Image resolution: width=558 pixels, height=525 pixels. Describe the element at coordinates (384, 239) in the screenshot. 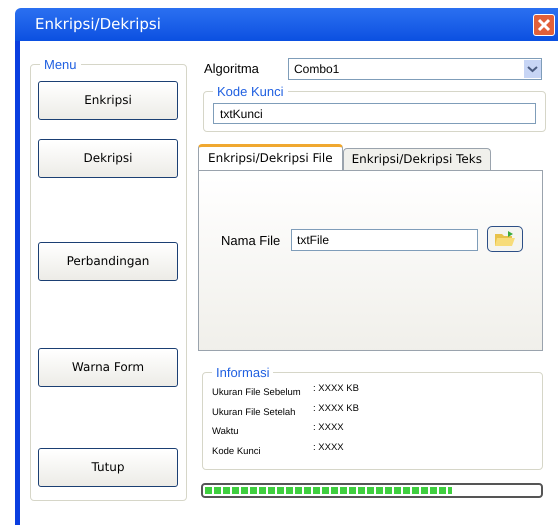

I see `file-input: txtFile` at that location.